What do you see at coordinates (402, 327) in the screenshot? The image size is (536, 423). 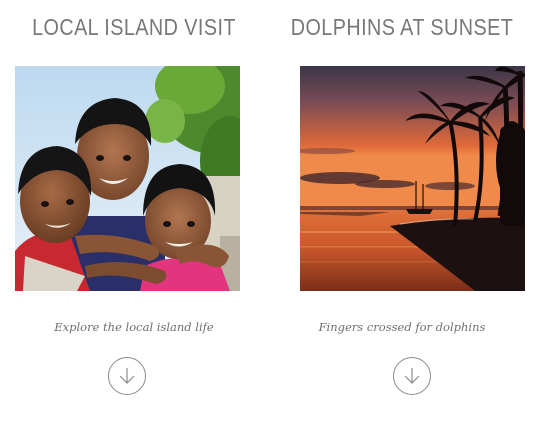 I see `card-caption: Fingers crossed for dolphins` at bounding box center [402, 327].